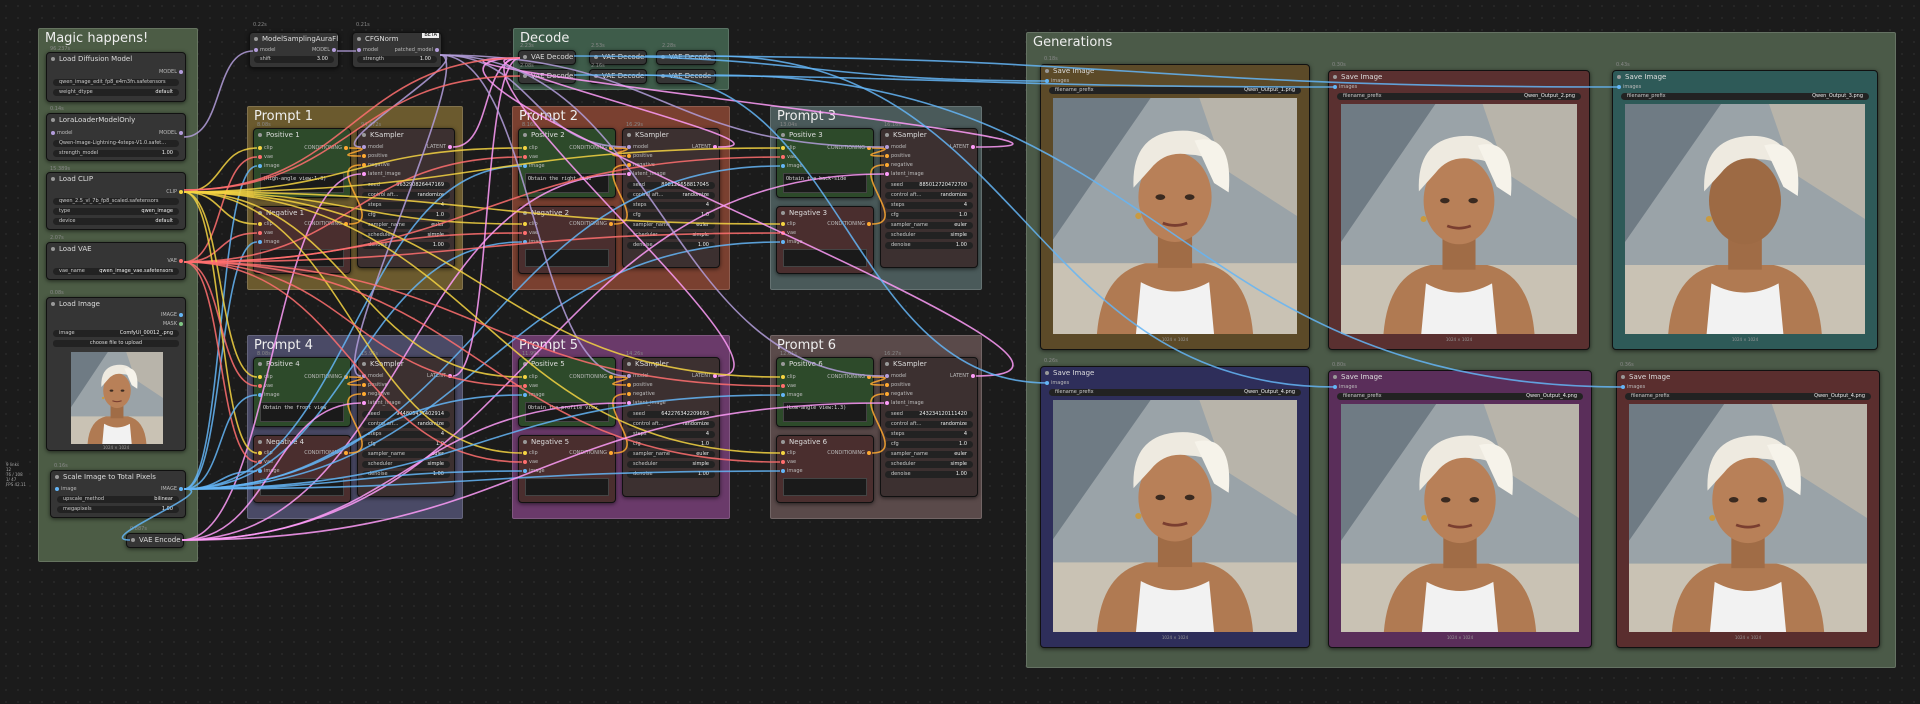 The width and height of the screenshot is (1920, 704). Describe the element at coordinates (618, 76) in the screenshot. I see `vae-decode-node-4: VAE Decode` at that location.